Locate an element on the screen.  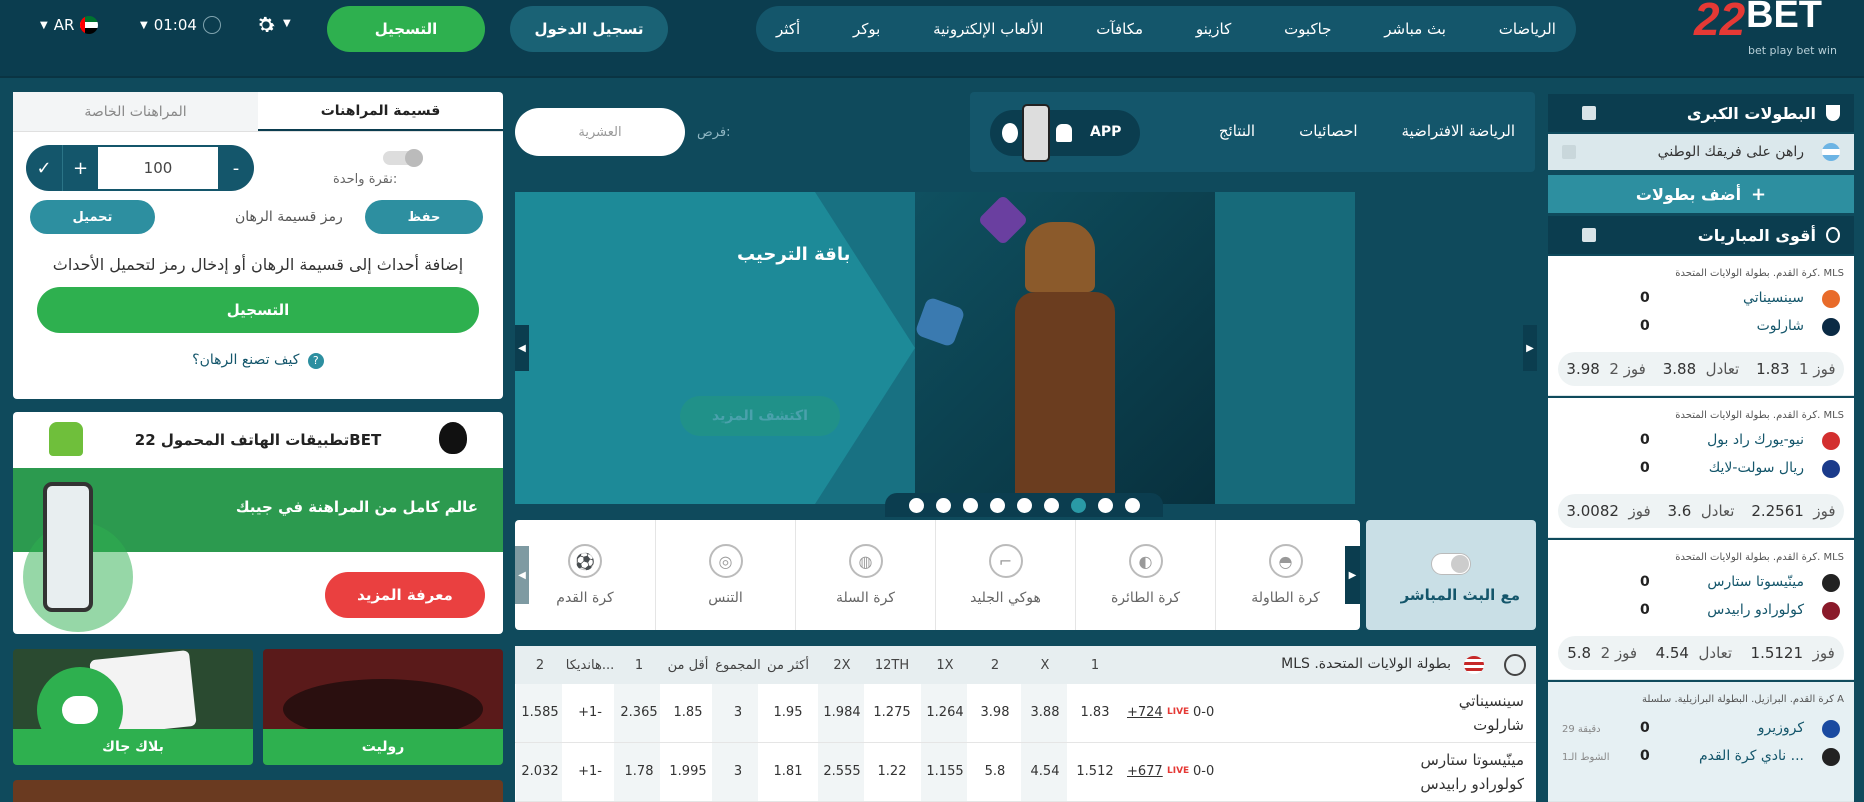
howto-link: كيف تصنع الرهان؟ ? is located at coordinates (258, 360).